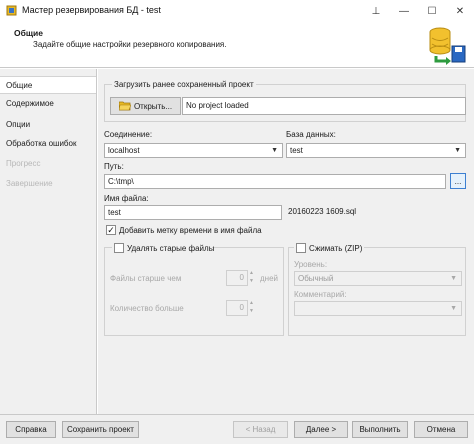 The height and width of the screenshot is (444, 474). Describe the element at coordinates (322, 211) in the screenshot. I see `filename-preview: 20160223 1609.sql` at that location.